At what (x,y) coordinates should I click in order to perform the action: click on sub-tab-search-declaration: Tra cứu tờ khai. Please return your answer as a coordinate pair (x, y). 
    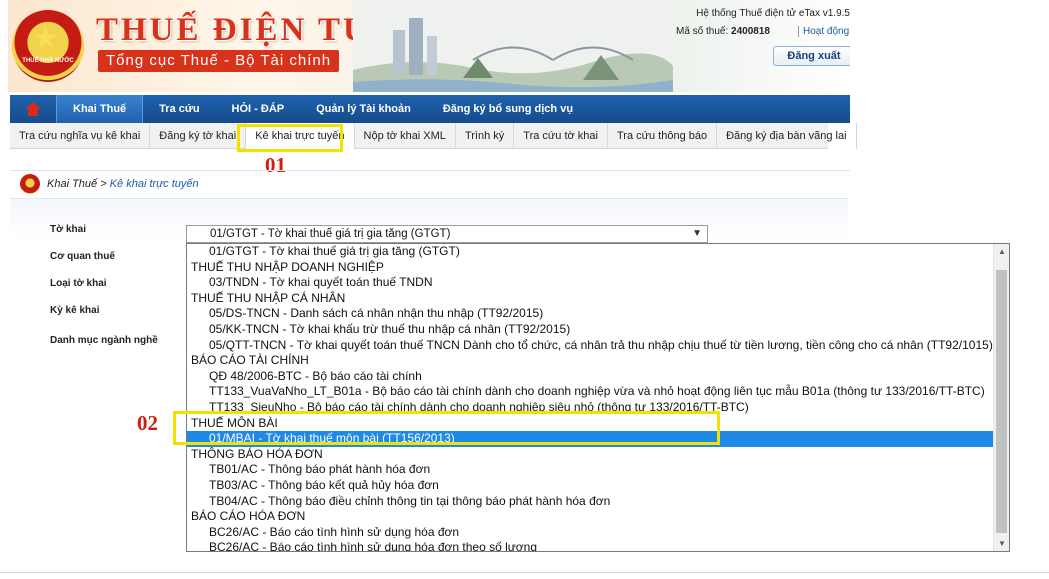
    Looking at the image, I should click on (561, 135).